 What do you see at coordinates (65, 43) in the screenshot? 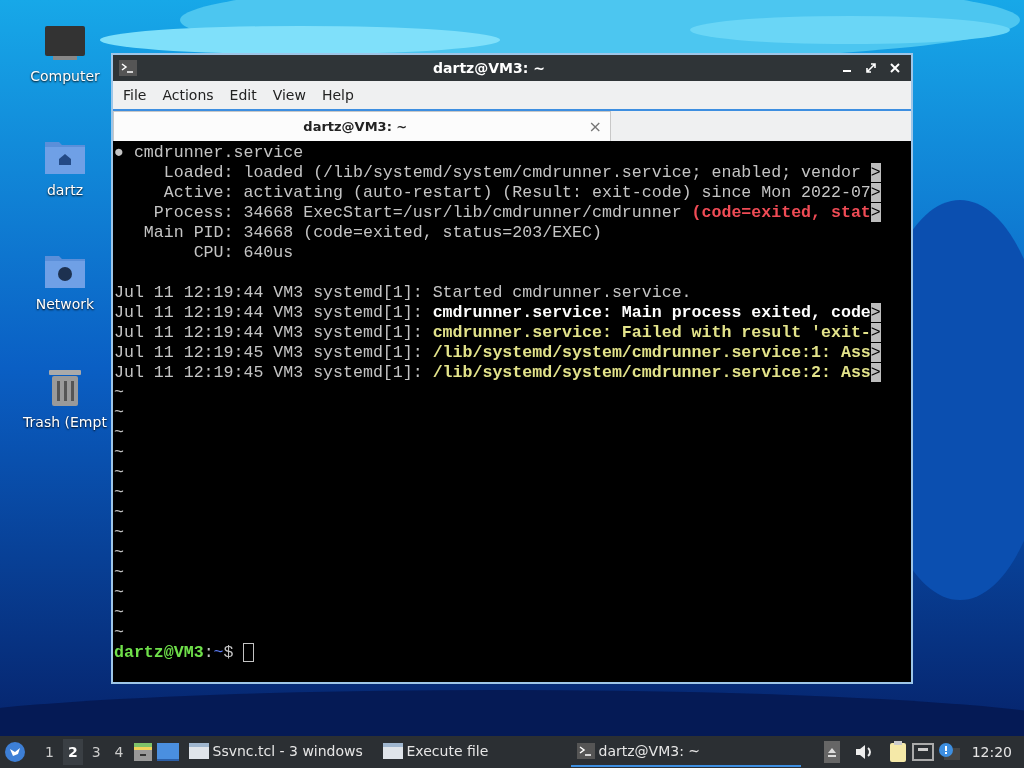
I see `monitor-icon` at bounding box center [65, 43].